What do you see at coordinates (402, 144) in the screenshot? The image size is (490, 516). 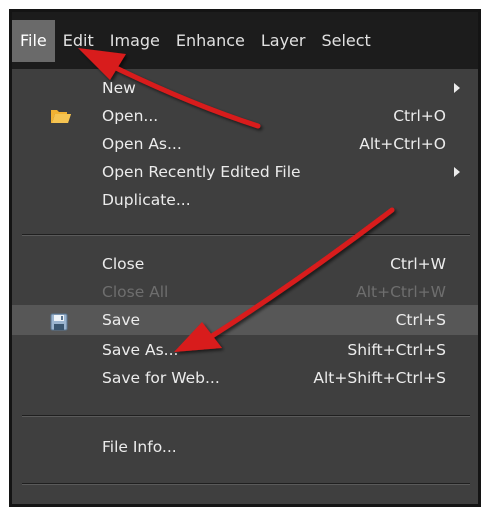 I see `shortcut-label: Alt+Ctrl+O` at bounding box center [402, 144].